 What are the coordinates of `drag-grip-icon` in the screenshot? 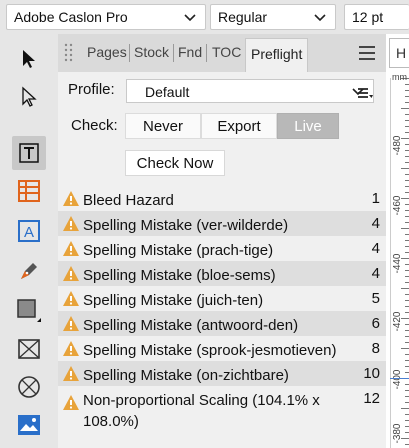 It's located at (69, 53).